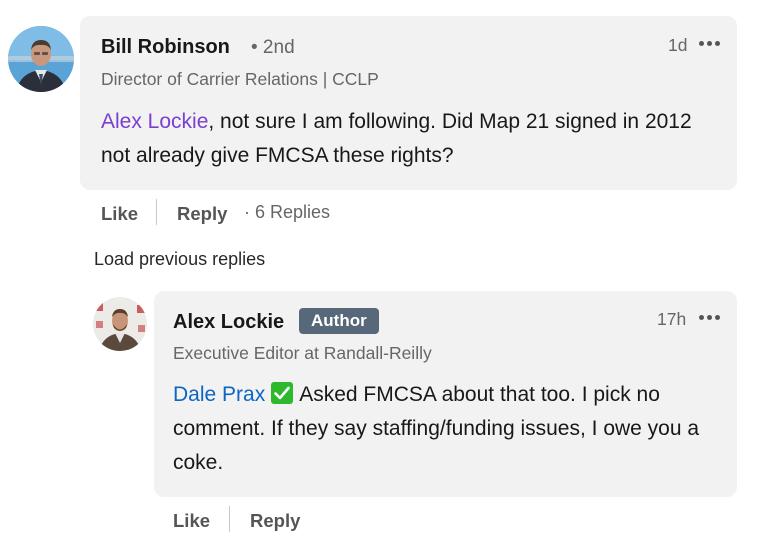 This screenshot has height=539, width=759. I want to click on connection-degree: • 2nd, so click(273, 47).